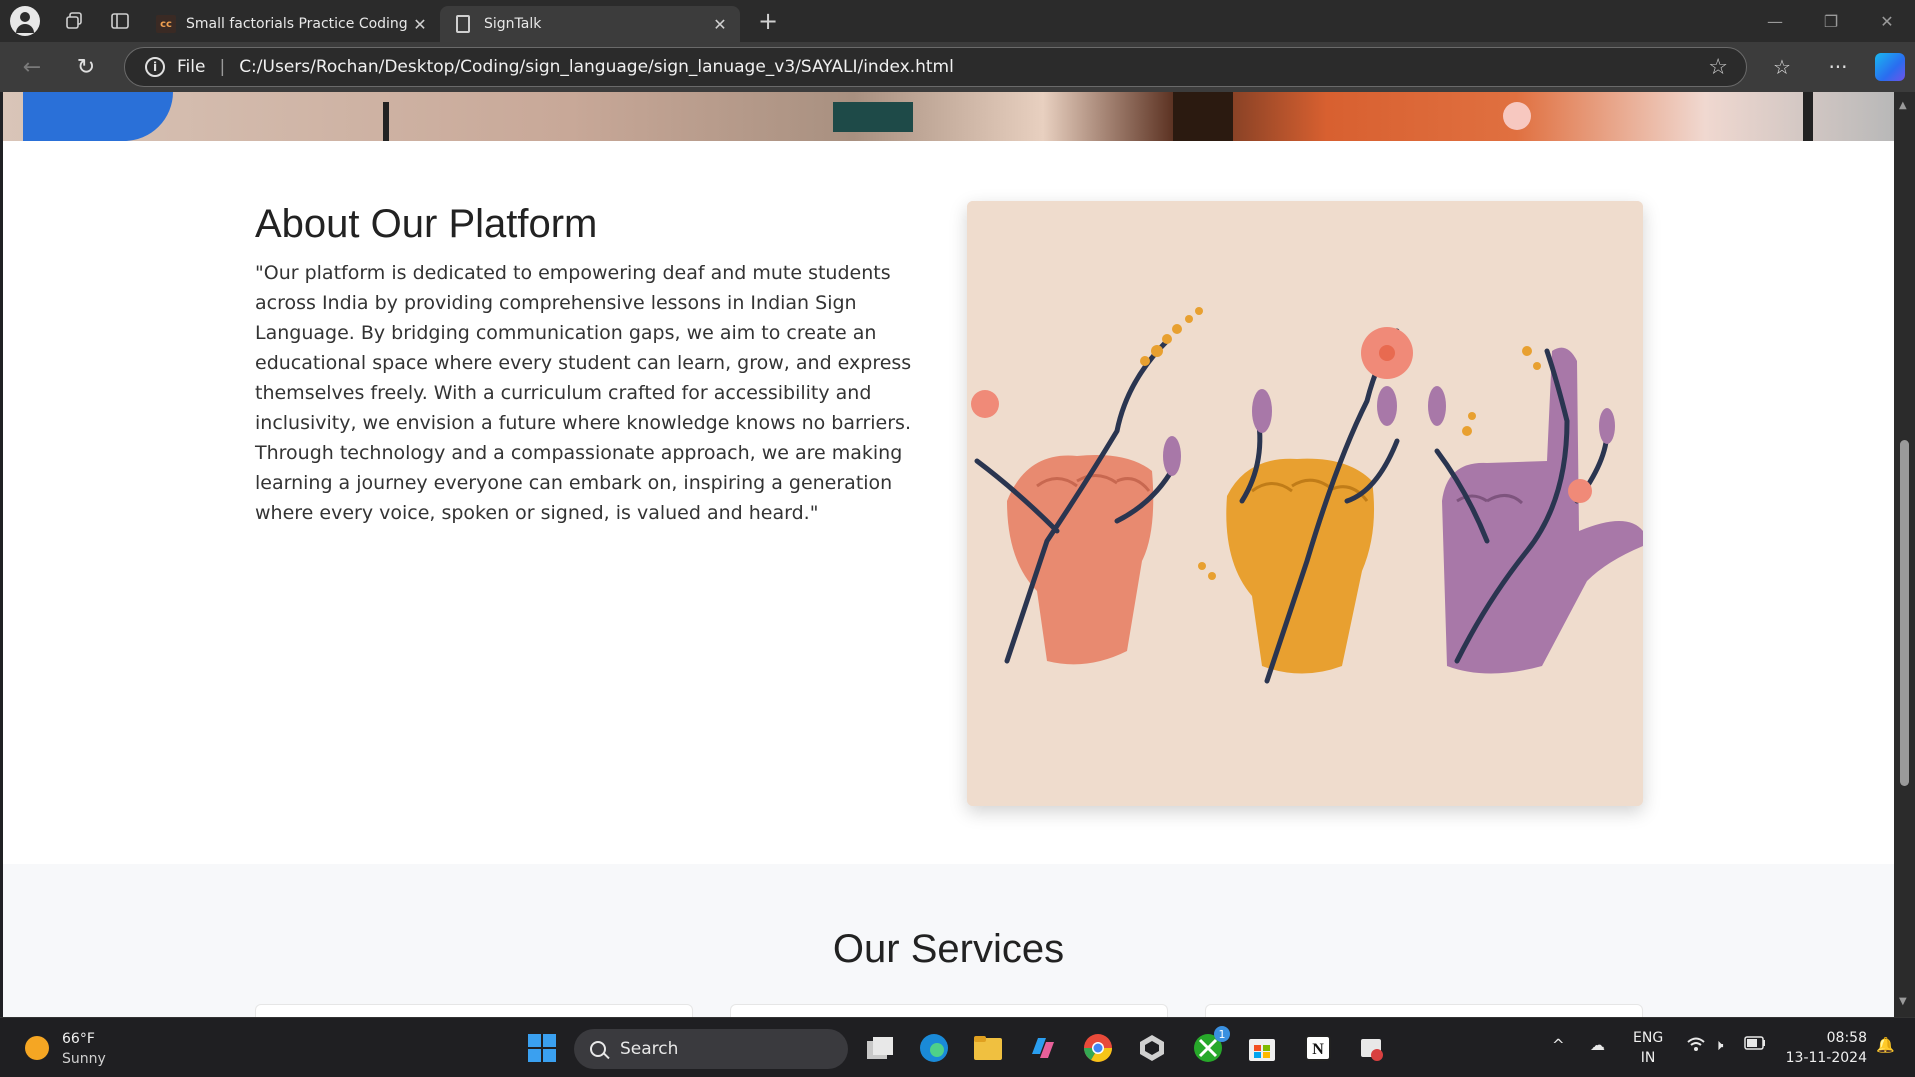 Image resolution: width=1915 pixels, height=1077 pixels. What do you see at coordinates (1042, 1048) in the screenshot?
I see `copilot-app-icon` at bounding box center [1042, 1048].